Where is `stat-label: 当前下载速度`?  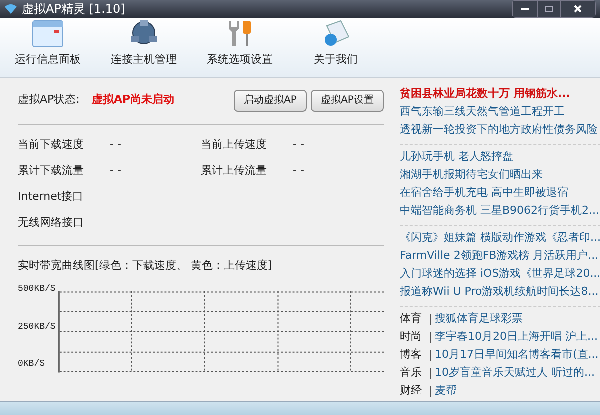 stat-label: 当前下载速度 is located at coordinates (51, 145).